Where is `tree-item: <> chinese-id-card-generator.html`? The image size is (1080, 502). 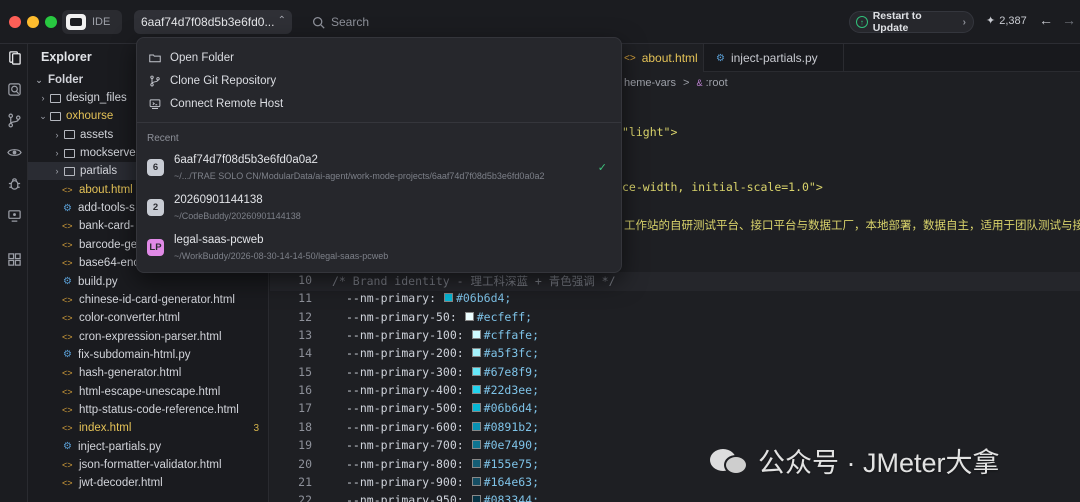
tree-item: <> chinese-id-card-generator.html is located at coordinates (148, 300).